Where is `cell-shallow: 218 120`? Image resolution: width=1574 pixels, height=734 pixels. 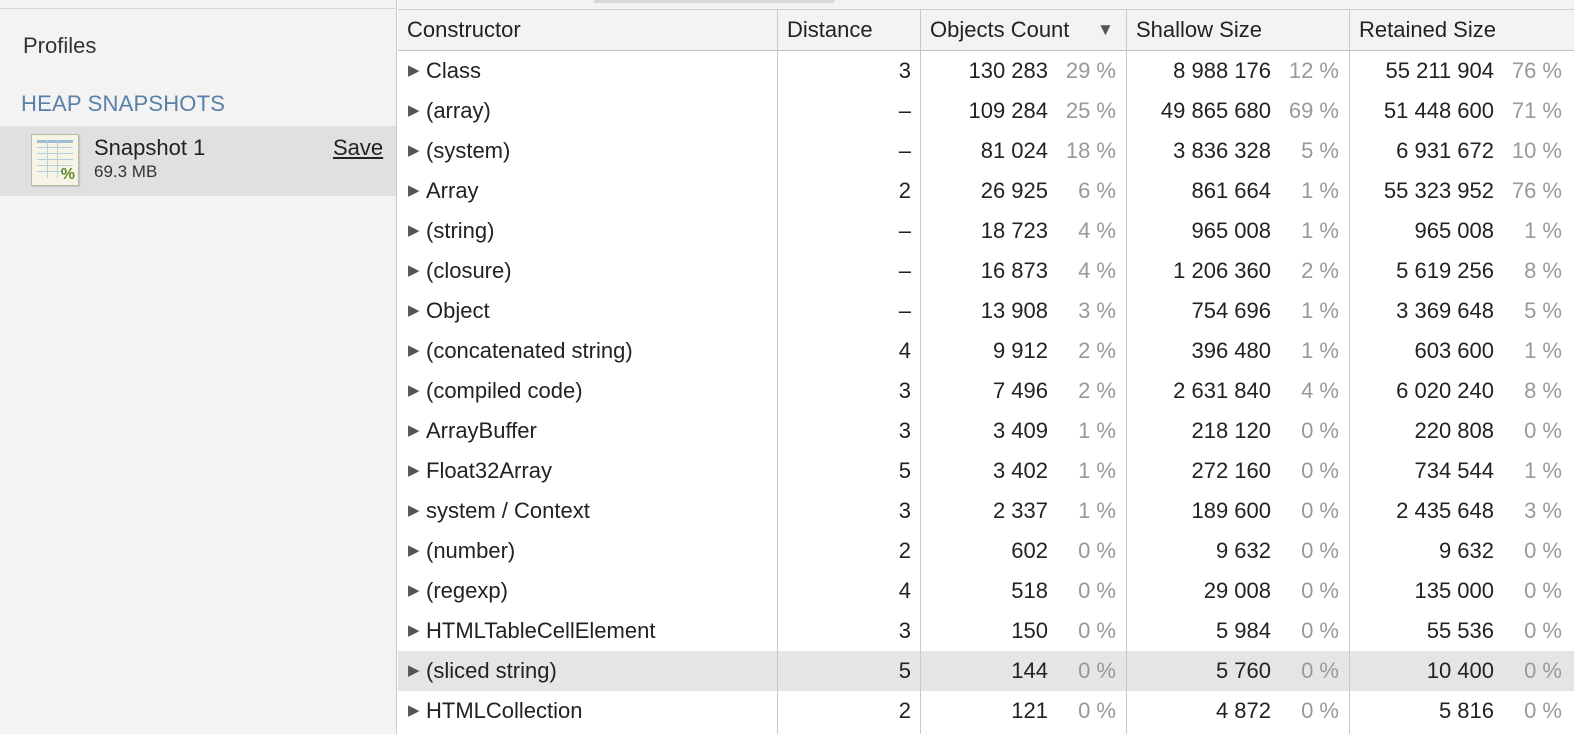
cell-shallow: 218 120 is located at coordinates (1231, 430).